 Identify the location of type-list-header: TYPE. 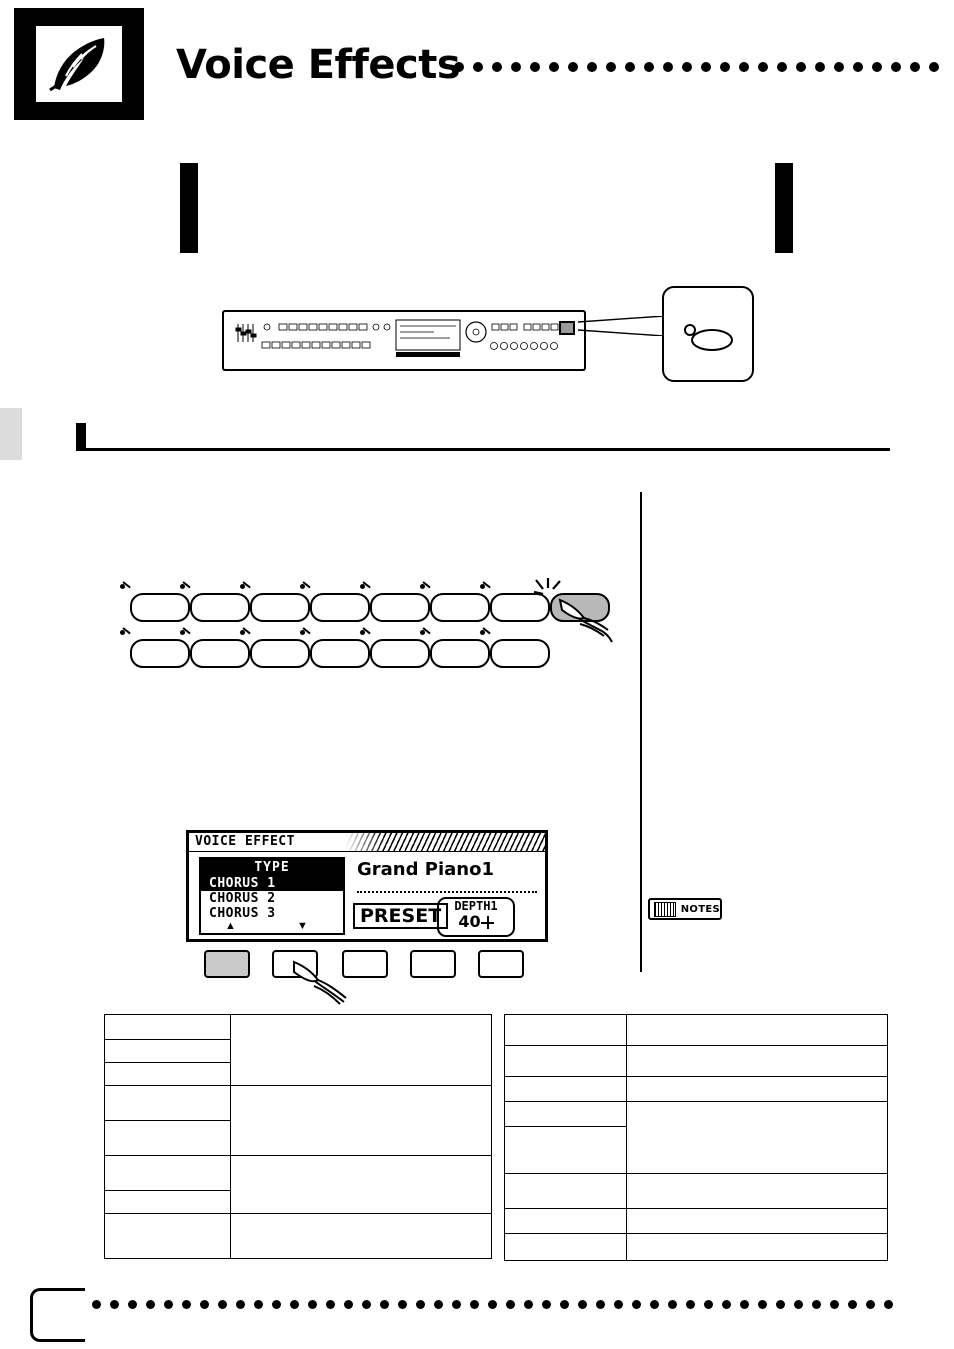
(272, 867).